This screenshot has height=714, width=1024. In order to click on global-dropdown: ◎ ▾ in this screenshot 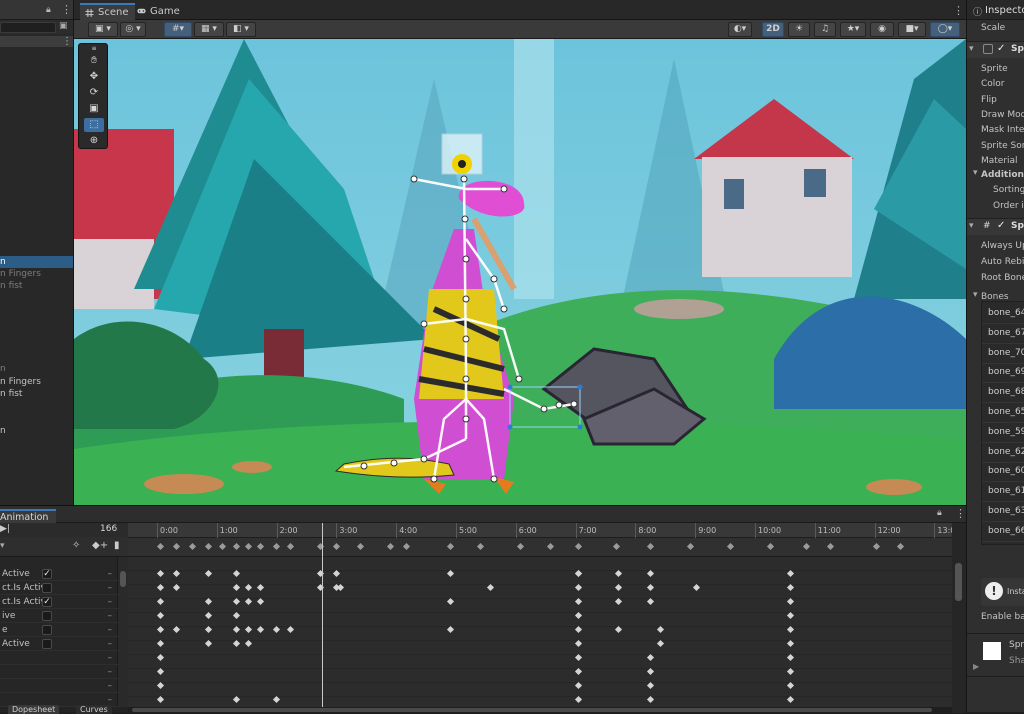, I will do `click(133, 29)`.